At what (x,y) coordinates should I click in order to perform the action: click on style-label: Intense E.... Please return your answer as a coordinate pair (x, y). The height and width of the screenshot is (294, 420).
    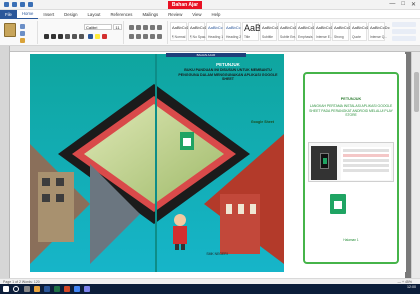
    Looking at the image, I should click on (324, 37).